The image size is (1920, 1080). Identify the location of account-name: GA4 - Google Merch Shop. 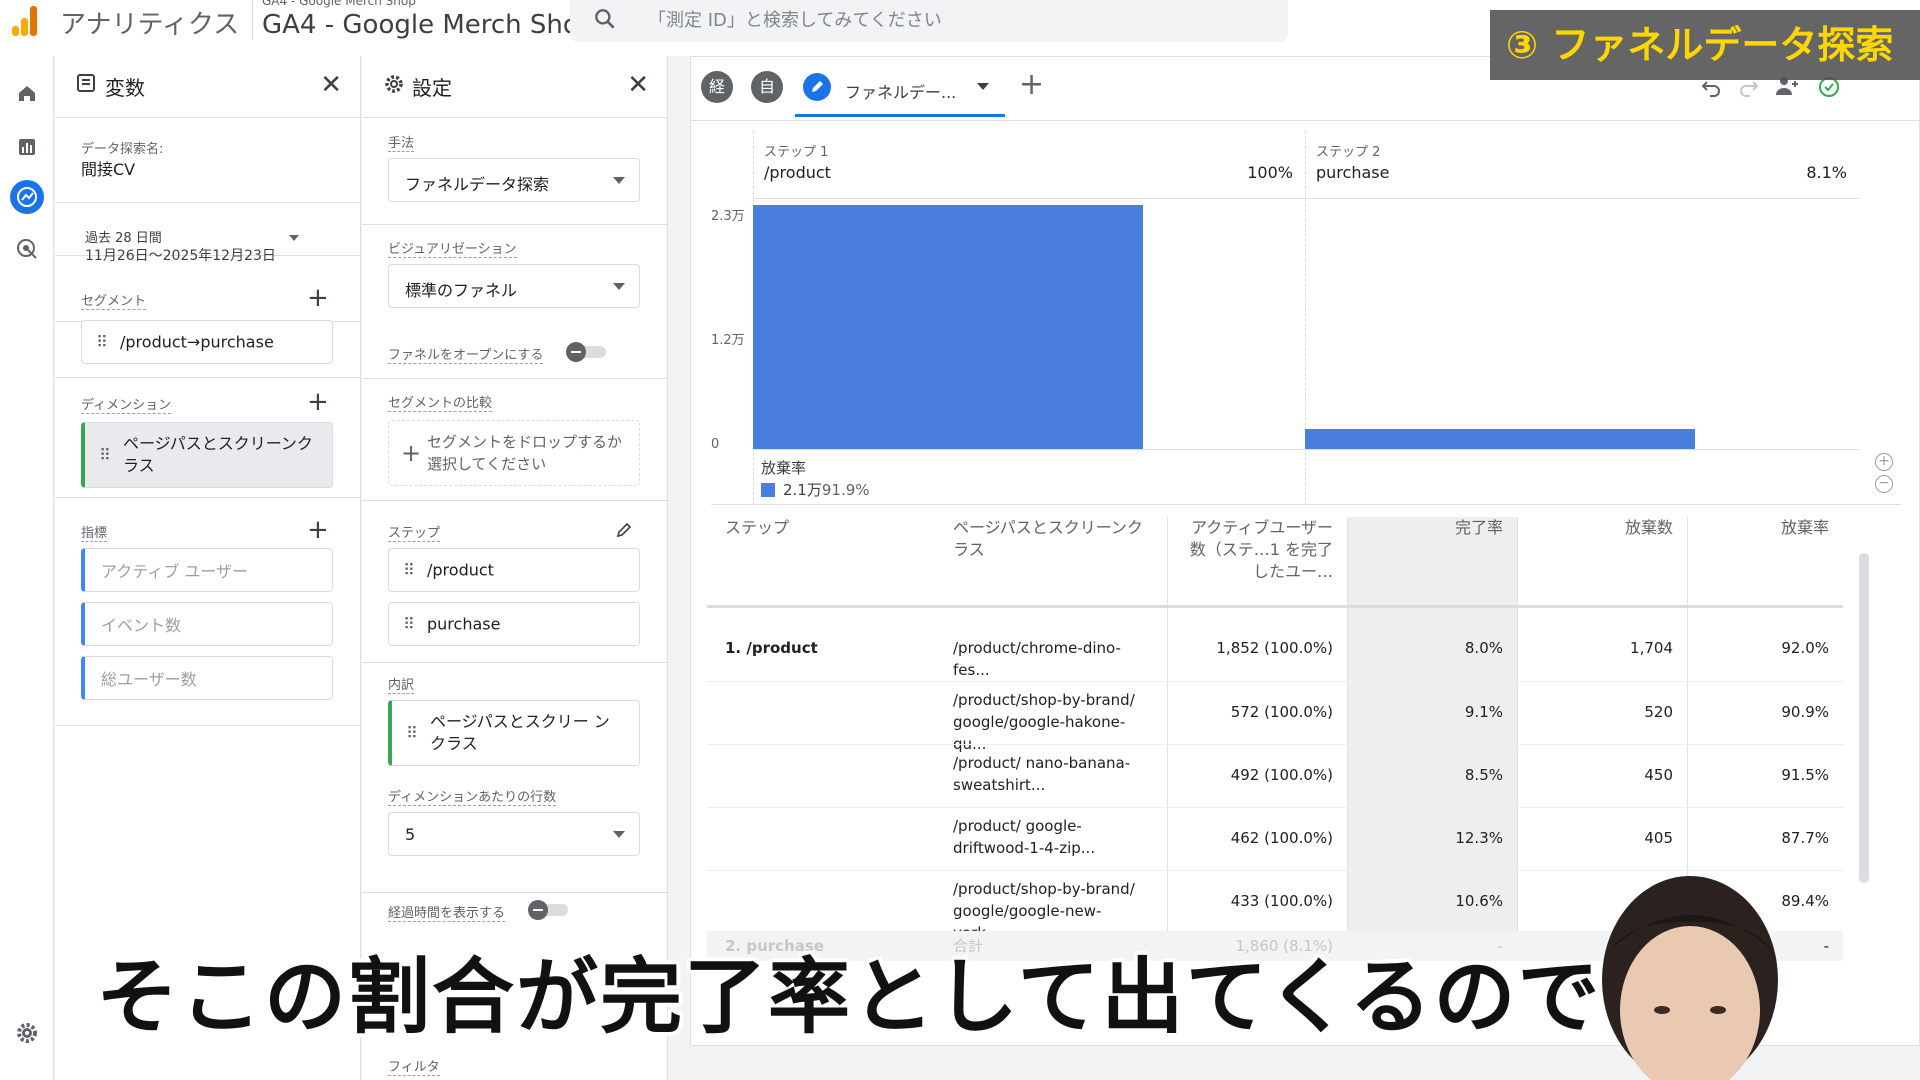
(339, 4).